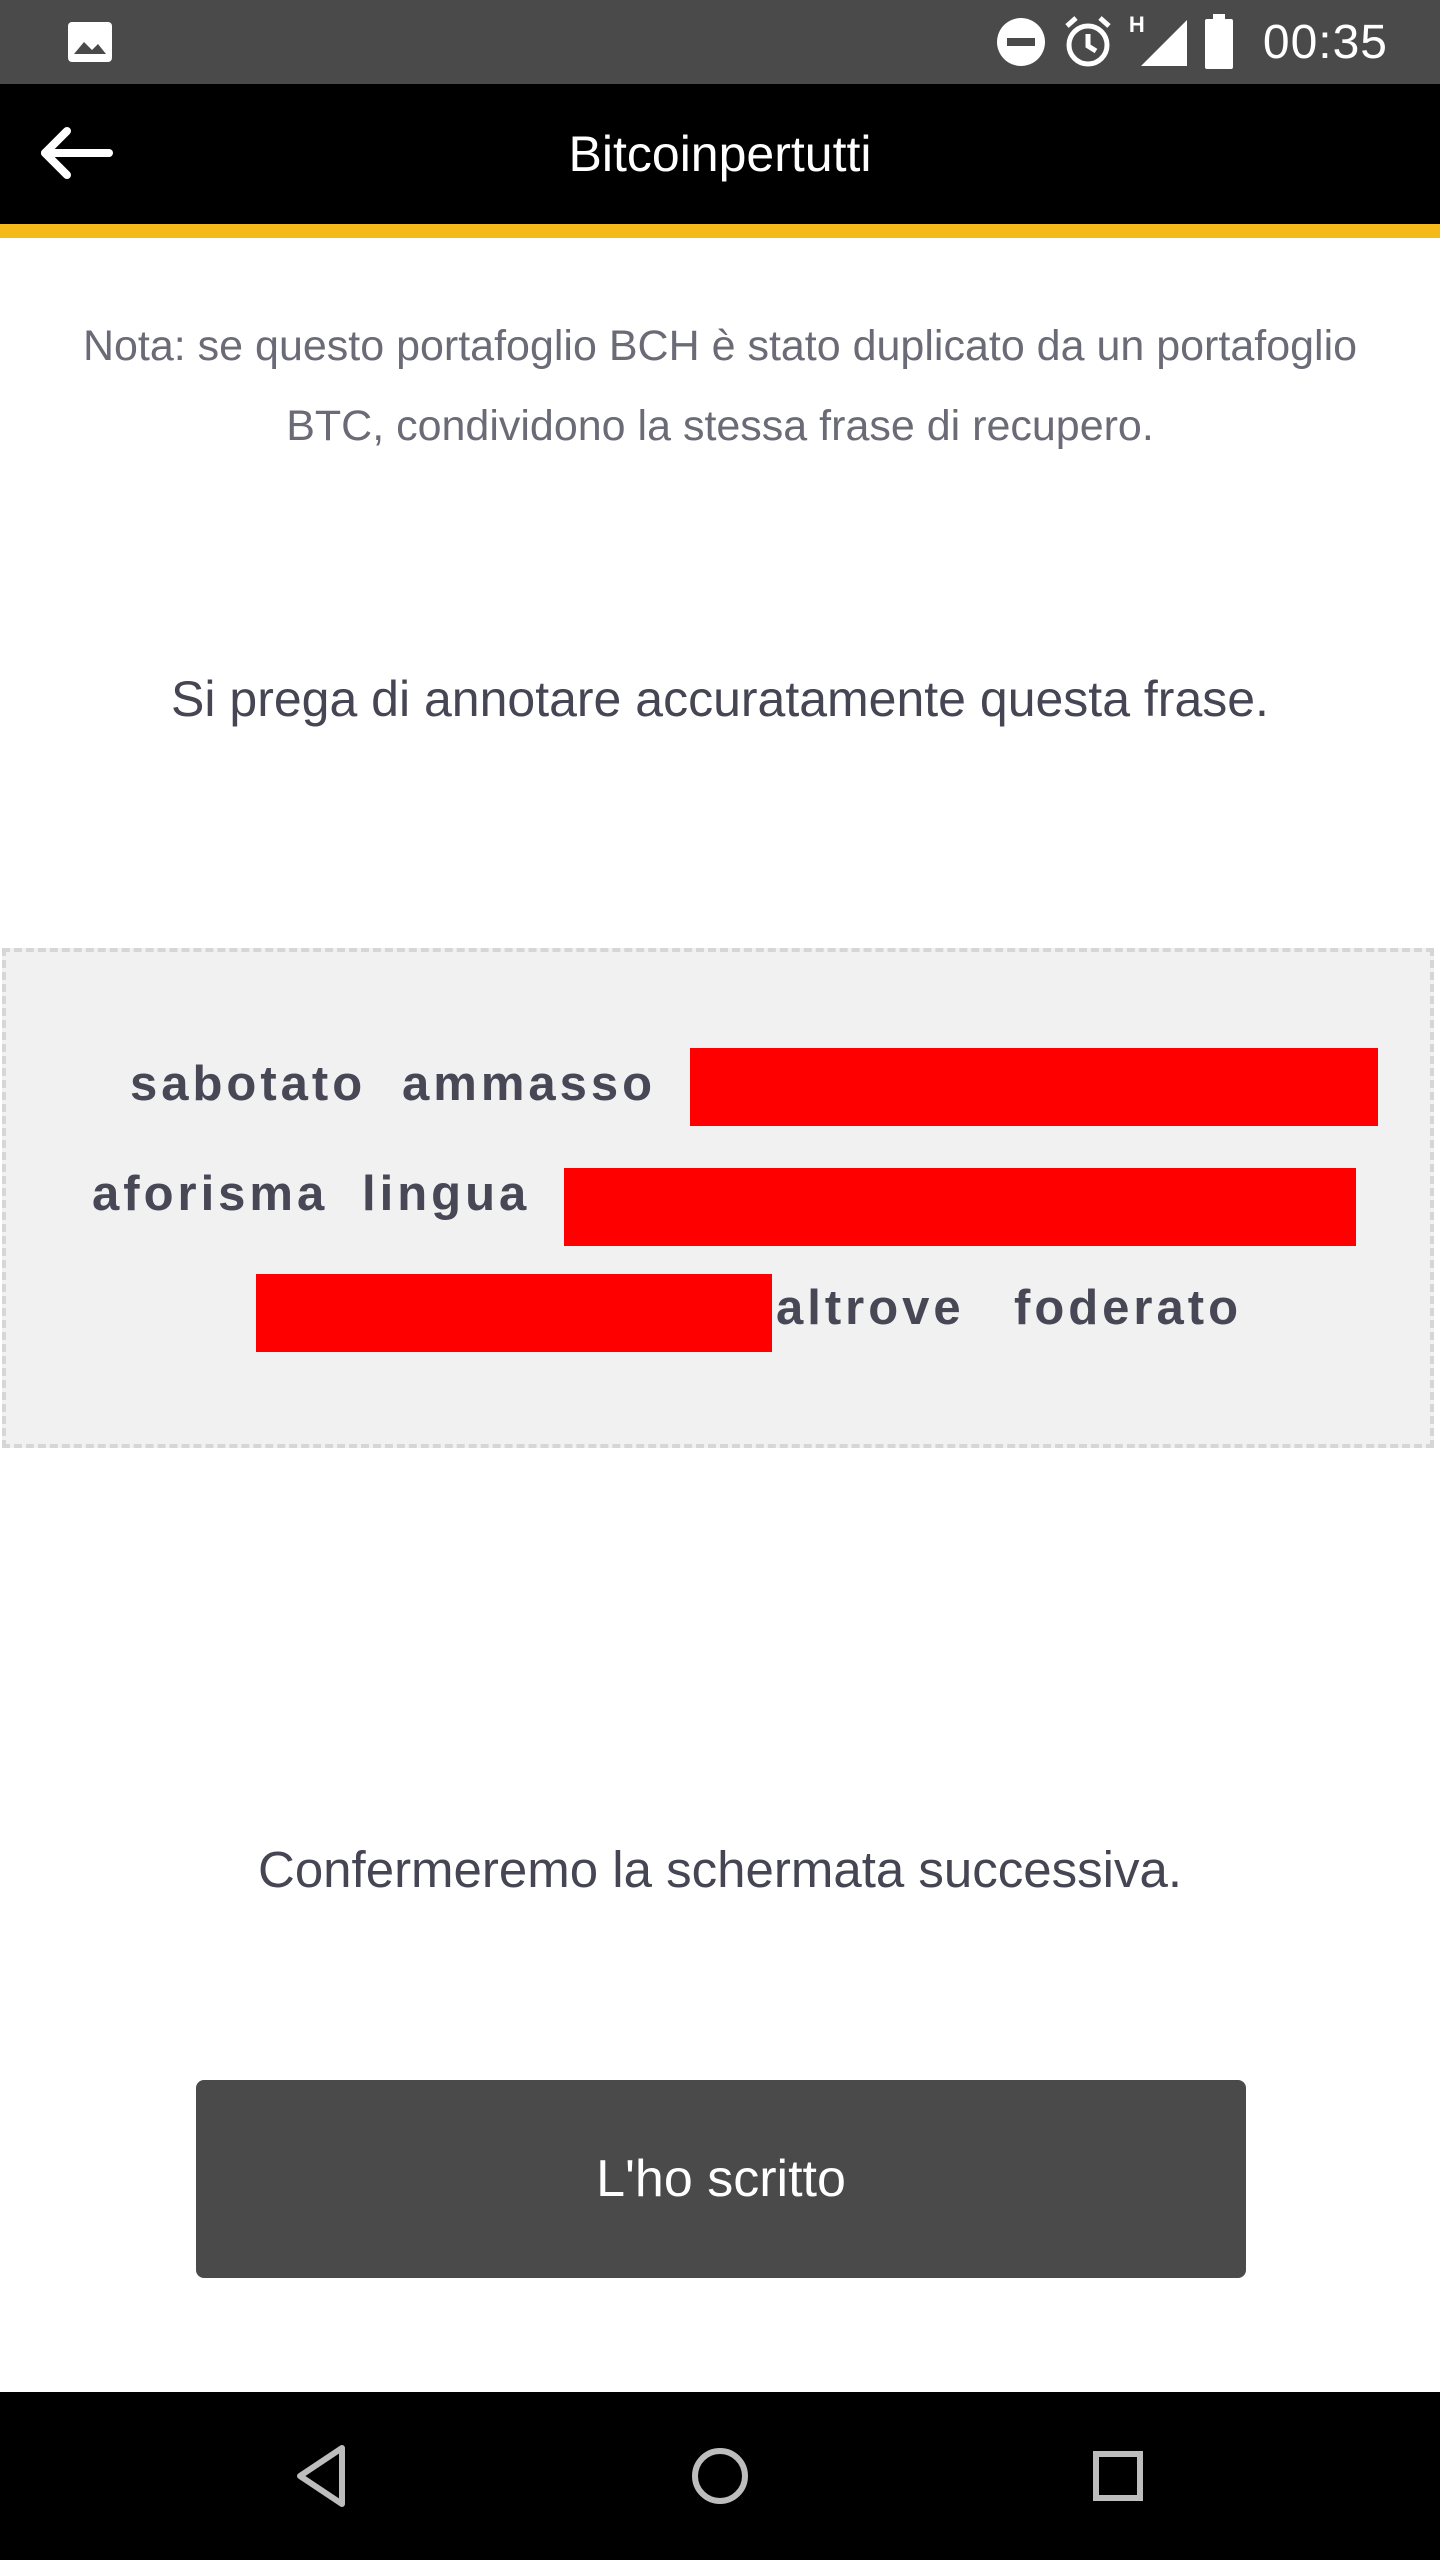 This screenshot has width=1440, height=2560. Describe the element at coordinates (322, 2476) in the screenshot. I see `back-triangle-icon` at that location.